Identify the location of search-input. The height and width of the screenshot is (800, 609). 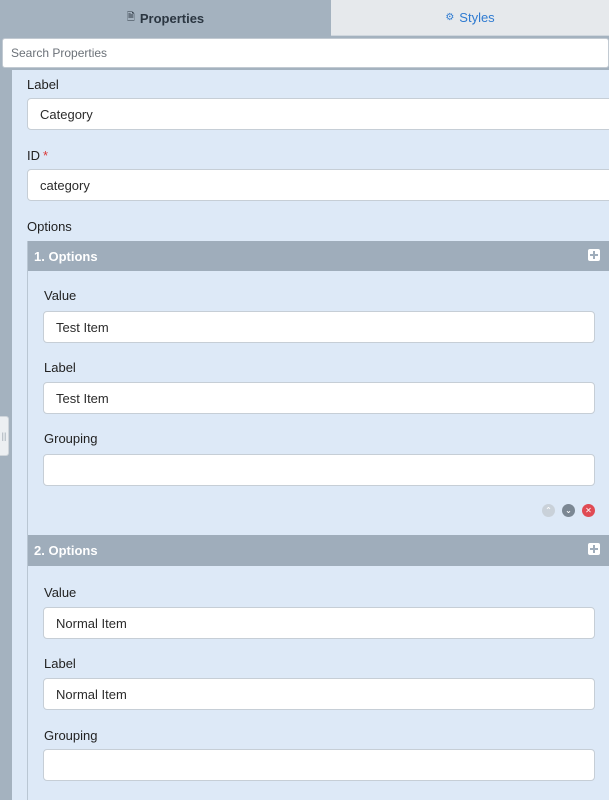
(305, 53).